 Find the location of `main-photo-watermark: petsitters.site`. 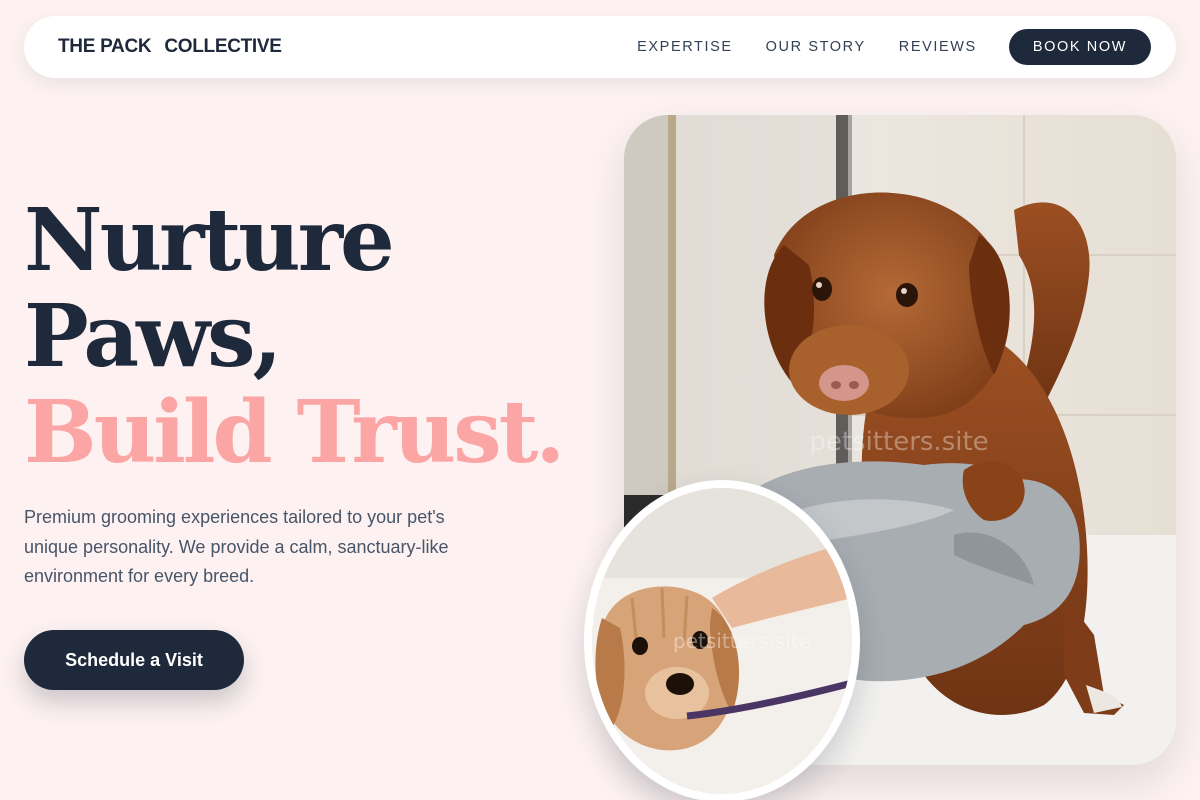

main-photo-watermark: petsitters.site is located at coordinates (898, 442).